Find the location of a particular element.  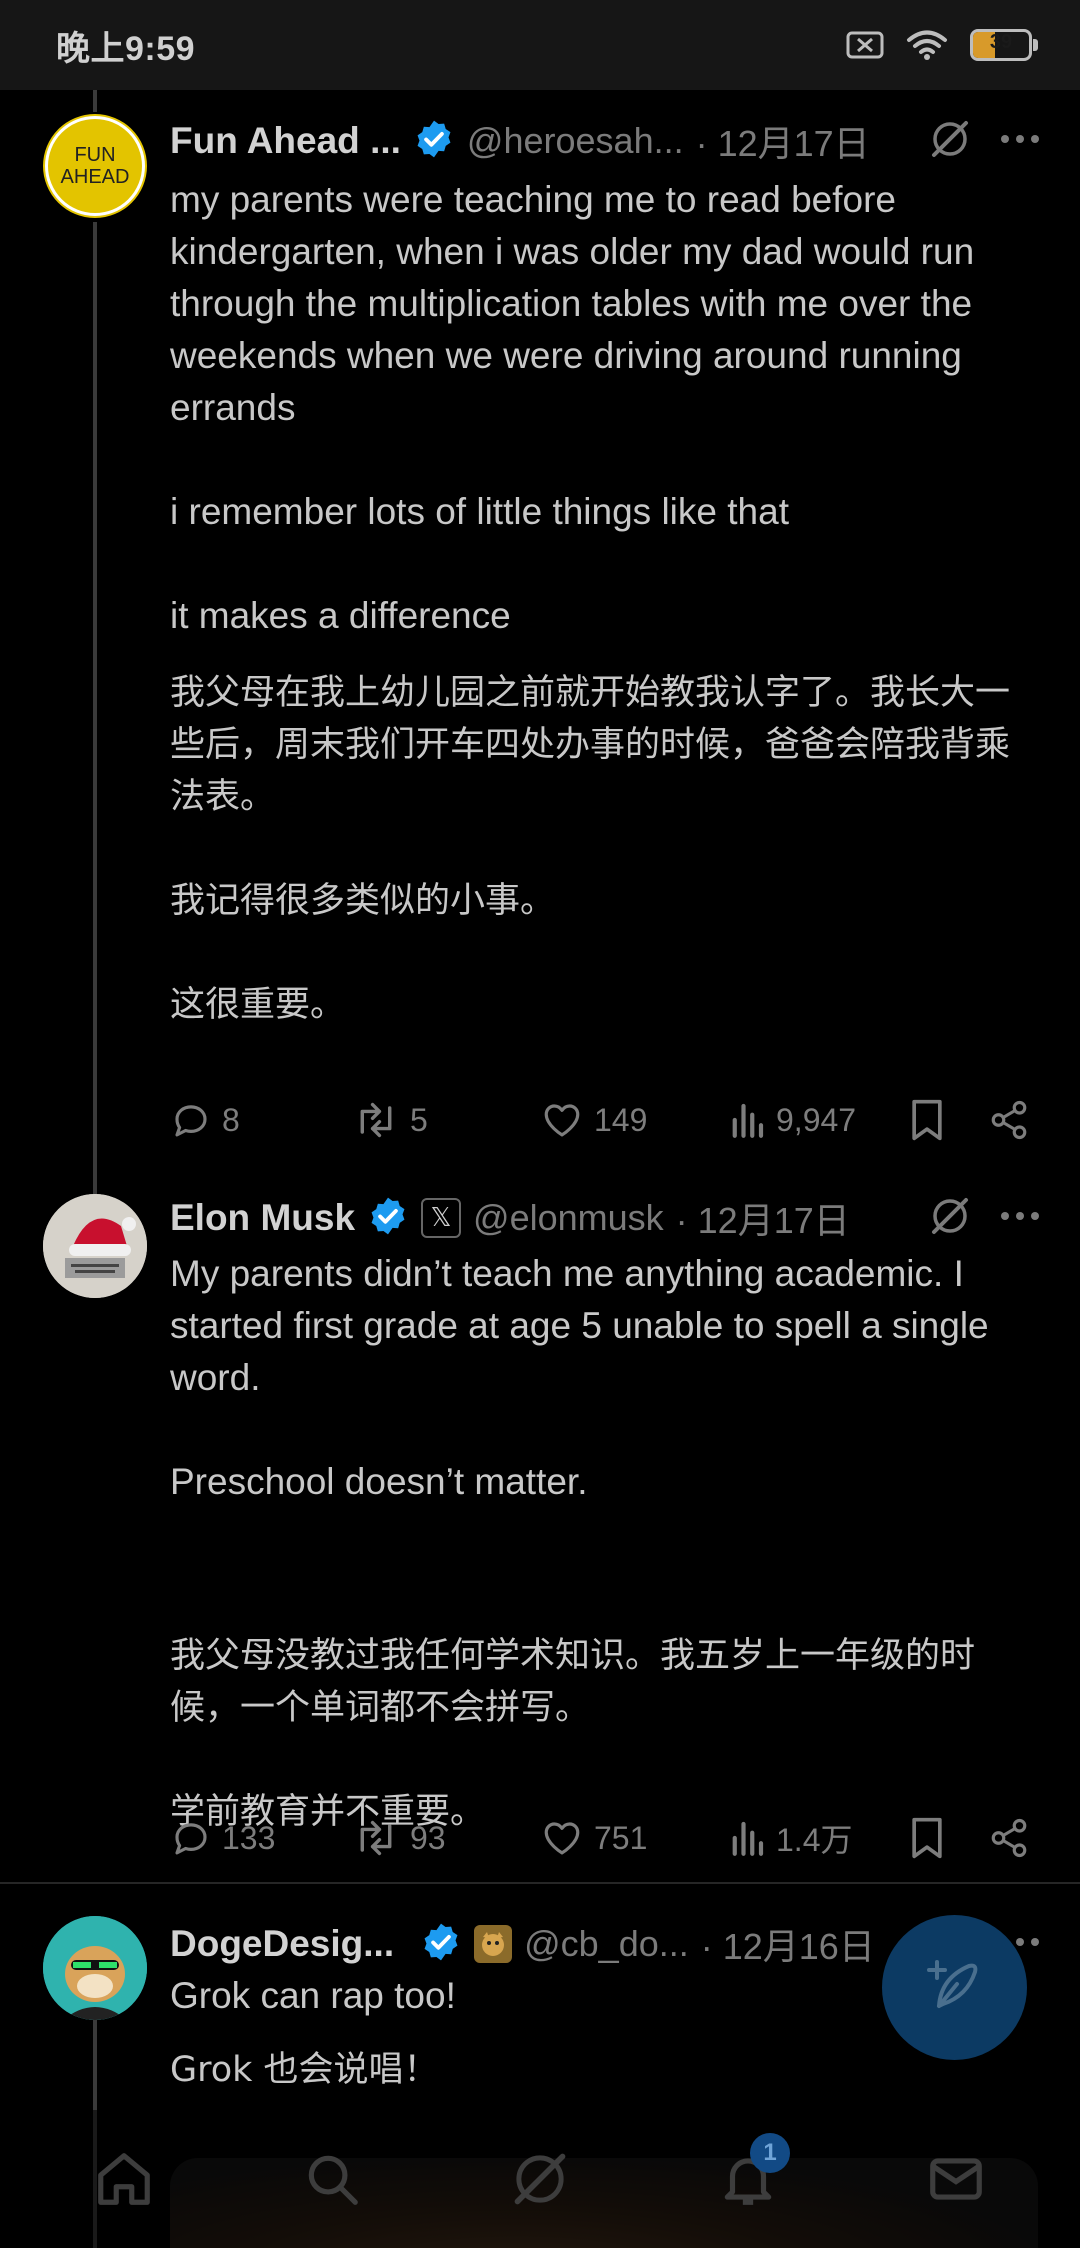

thread-line-top is located at coordinates (95, 101).